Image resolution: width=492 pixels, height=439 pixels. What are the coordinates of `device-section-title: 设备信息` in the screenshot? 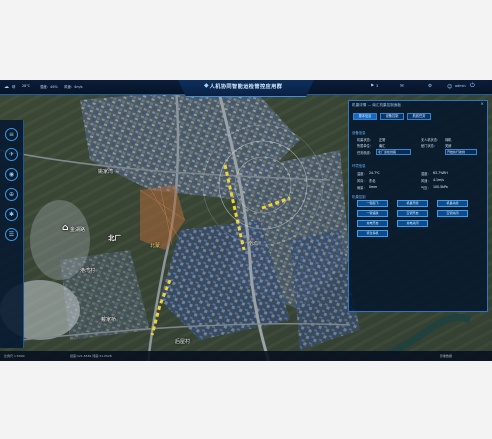 It's located at (359, 133).